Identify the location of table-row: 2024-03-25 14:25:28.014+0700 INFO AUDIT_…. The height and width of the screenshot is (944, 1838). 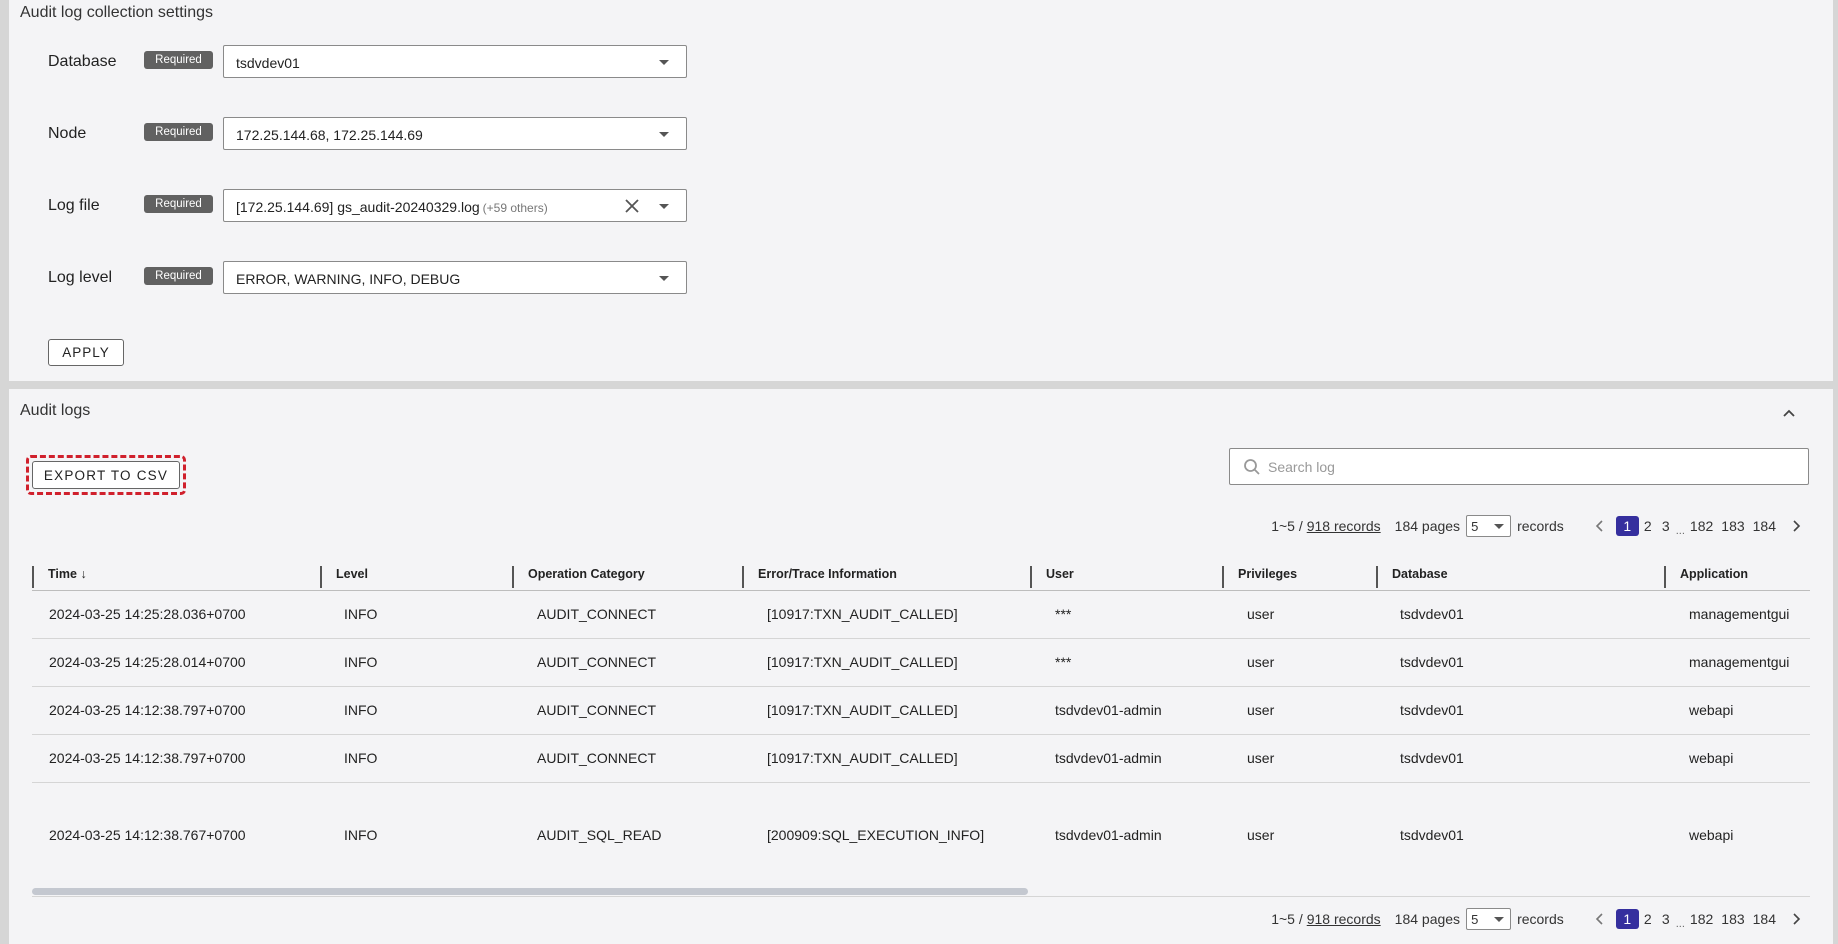
(921, 663).